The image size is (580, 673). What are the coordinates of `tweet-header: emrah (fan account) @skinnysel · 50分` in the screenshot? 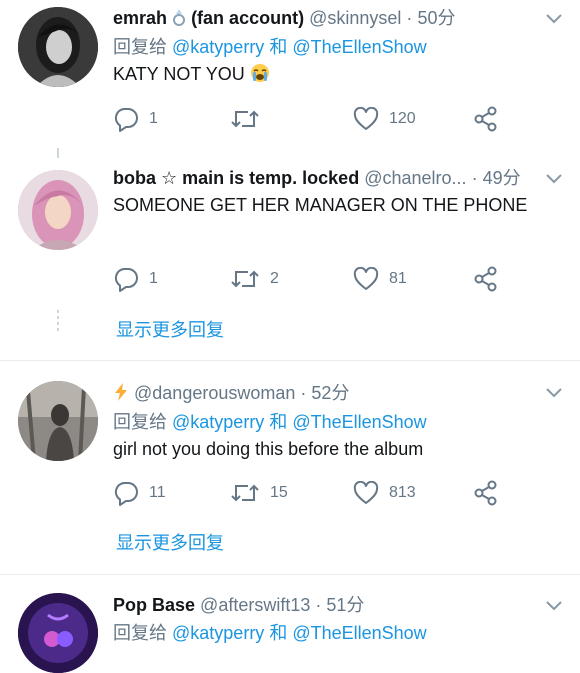 It's located at (284, 18).